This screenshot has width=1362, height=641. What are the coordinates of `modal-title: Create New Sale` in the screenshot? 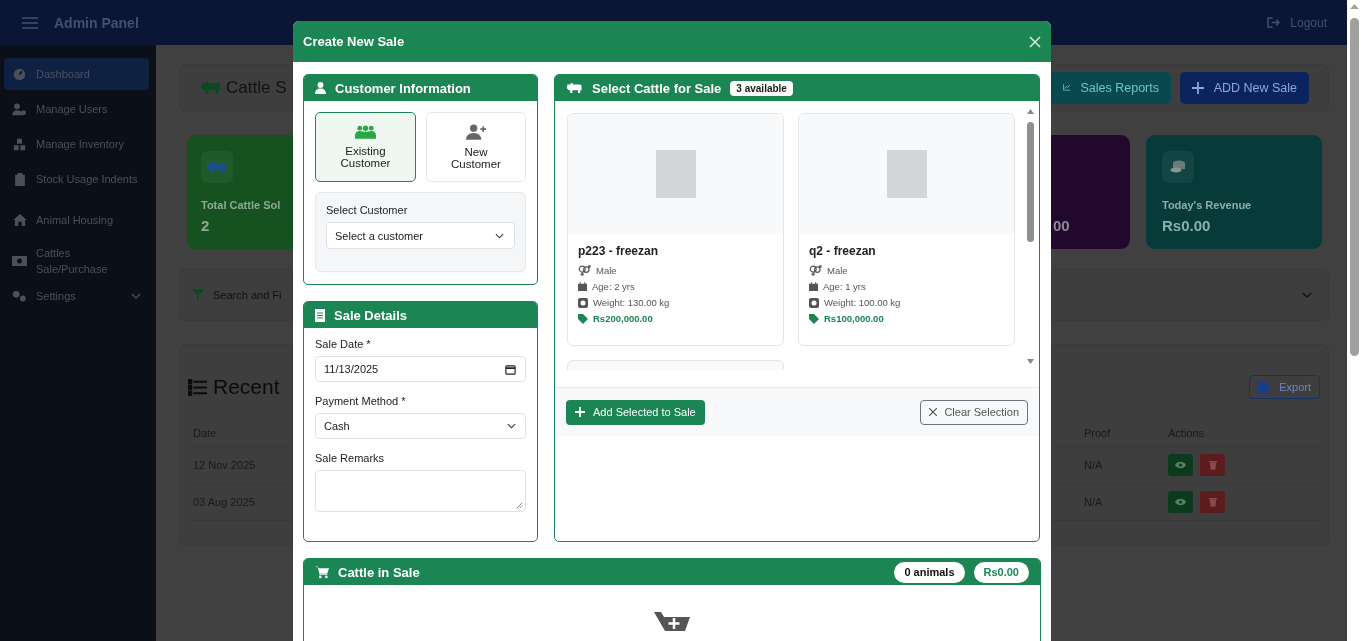 It's located at (354, 41).